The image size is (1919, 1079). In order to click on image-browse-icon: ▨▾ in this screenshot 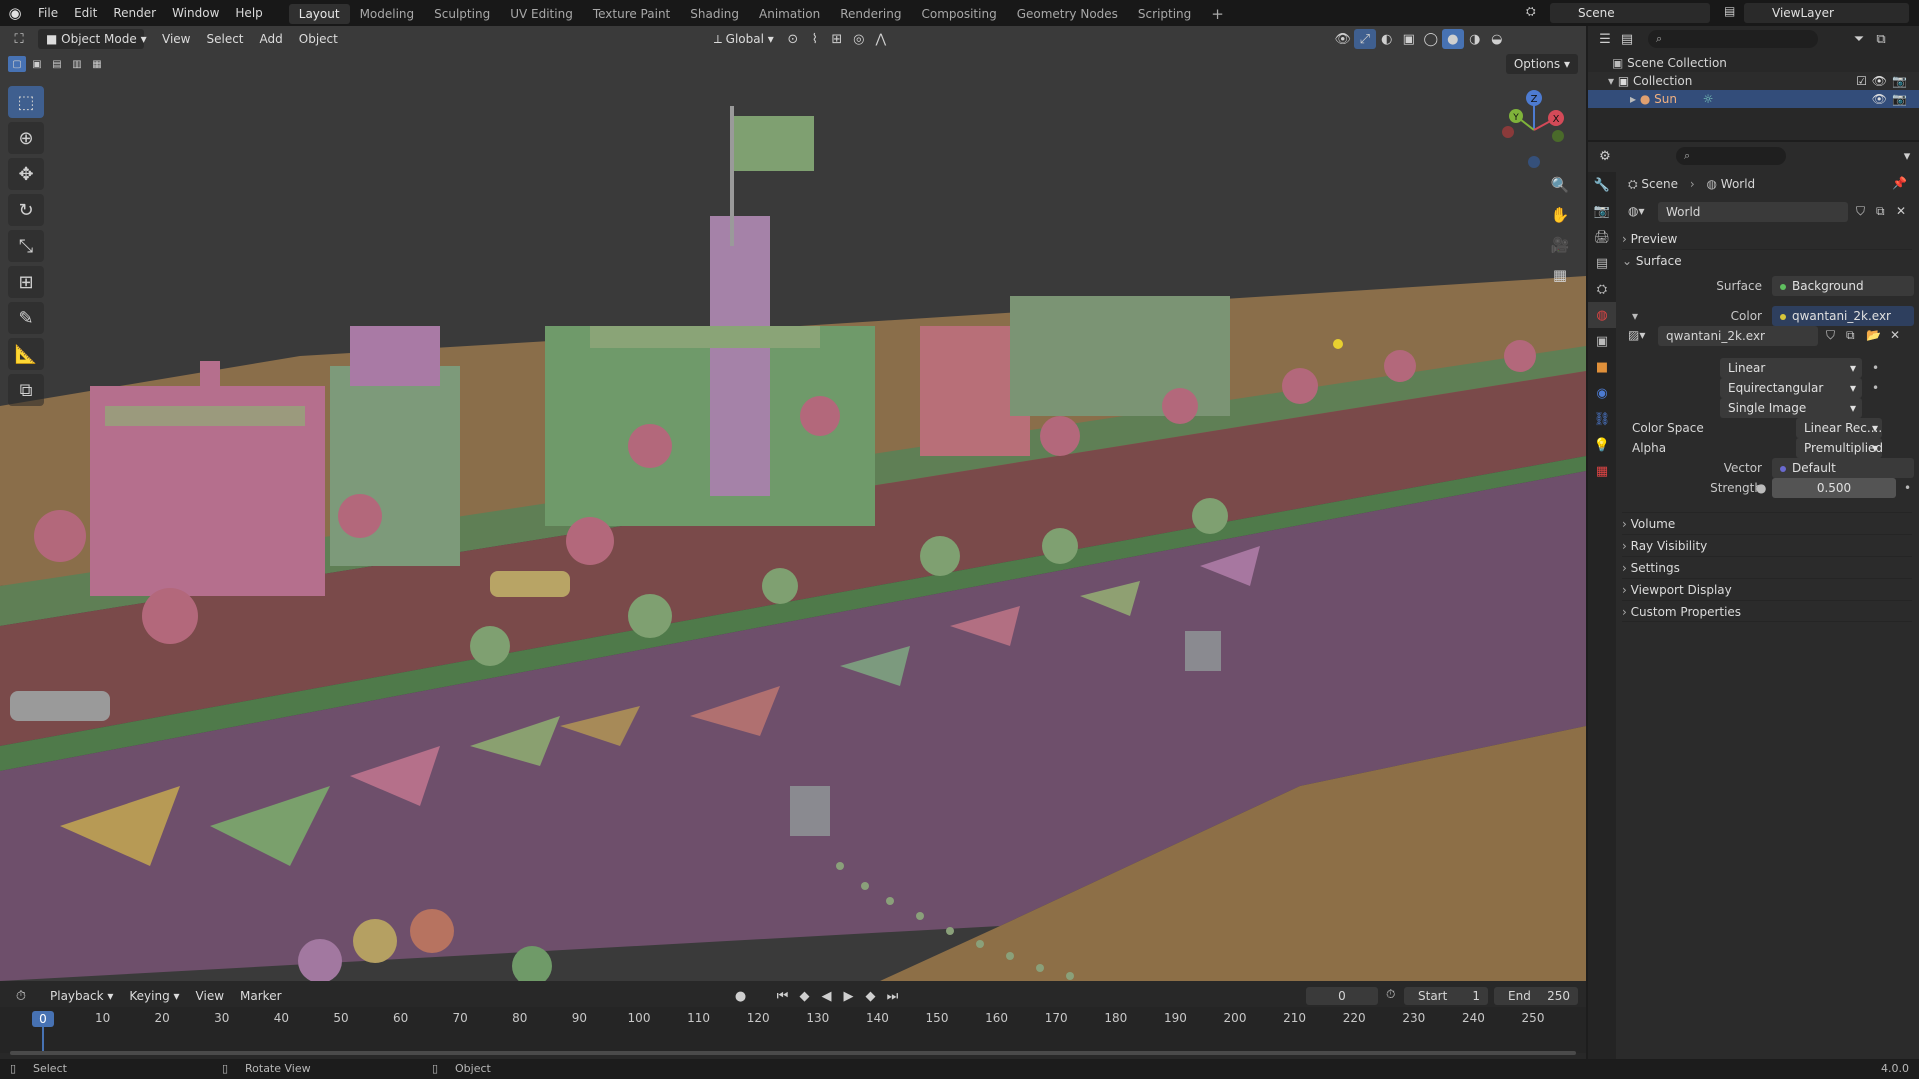, I will do `click(1636, 335)`.